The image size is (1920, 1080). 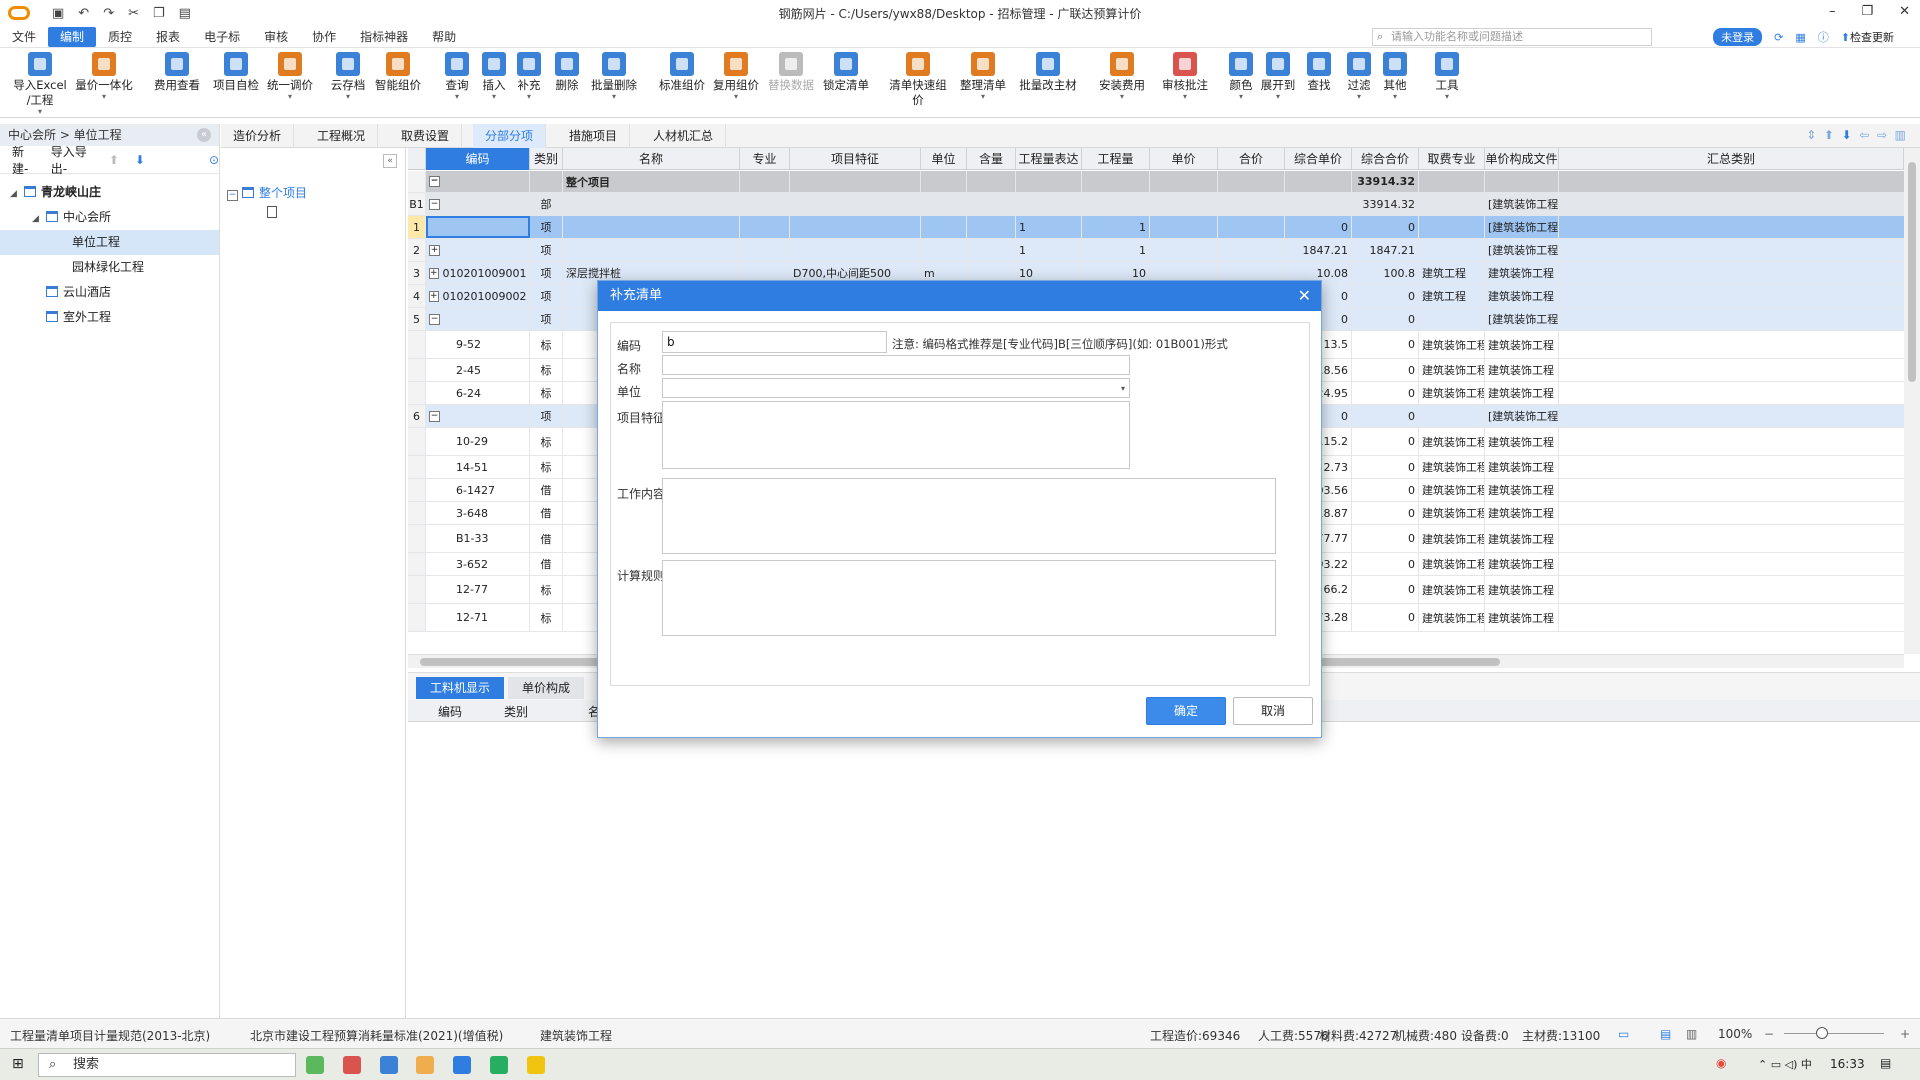 I want to click on menu-edit: 编制, so click(x=72, y=36).